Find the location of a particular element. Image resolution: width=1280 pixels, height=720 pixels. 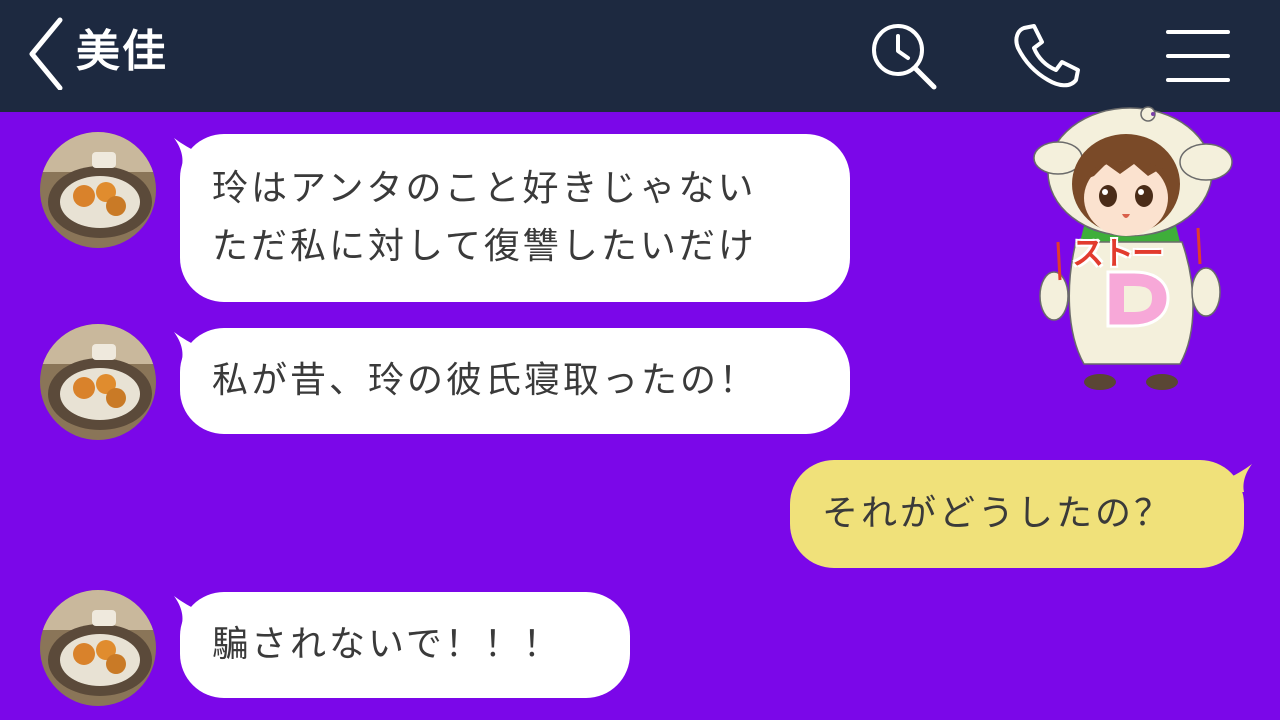

message-line: 私が昔、玲の彼氏寝取ったの！ is located at coordinates (485, 380).